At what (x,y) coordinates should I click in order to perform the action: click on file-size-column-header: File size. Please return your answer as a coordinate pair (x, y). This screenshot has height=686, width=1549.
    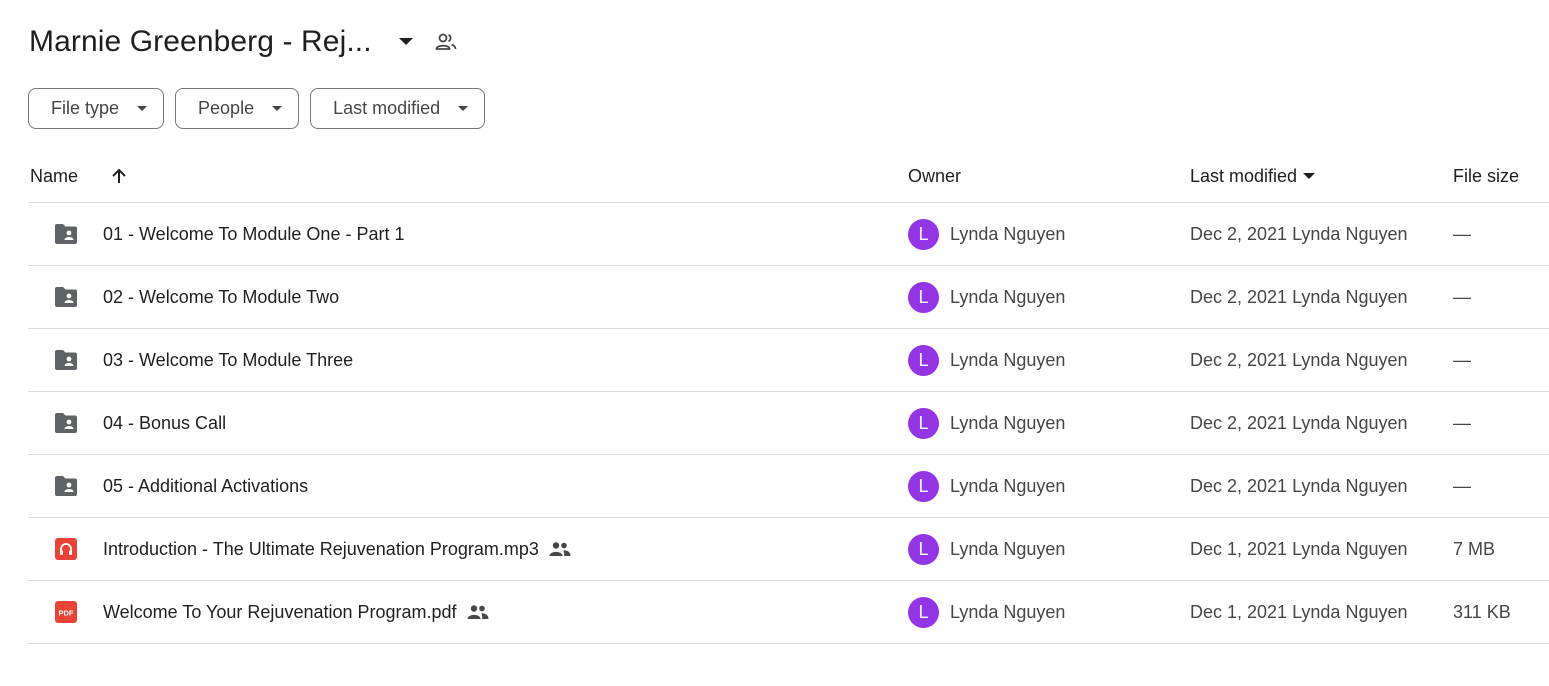
    Looking at the image, I should click on (1486, 175).